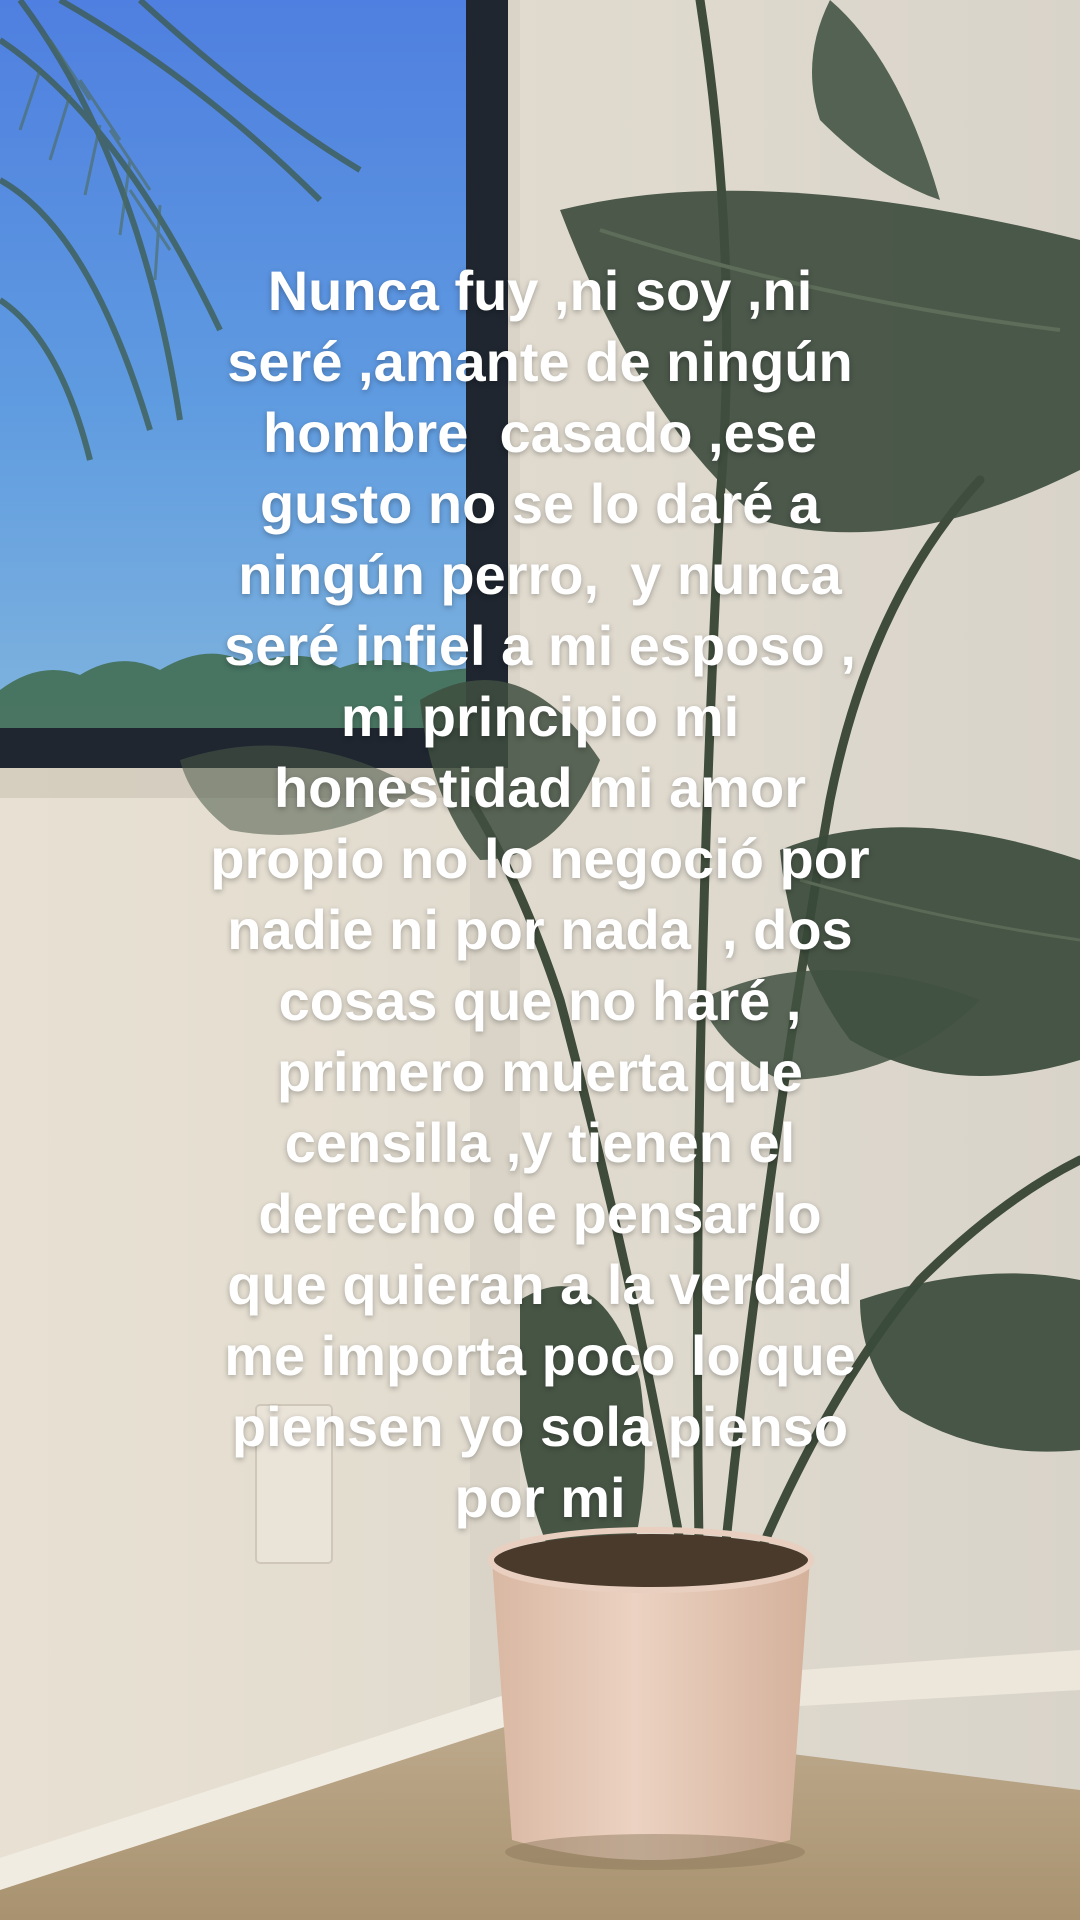  Describe the element at coordinates (540, 1284) in the screenshot. I see `caption-line: que quieran a la verdad` at that location.